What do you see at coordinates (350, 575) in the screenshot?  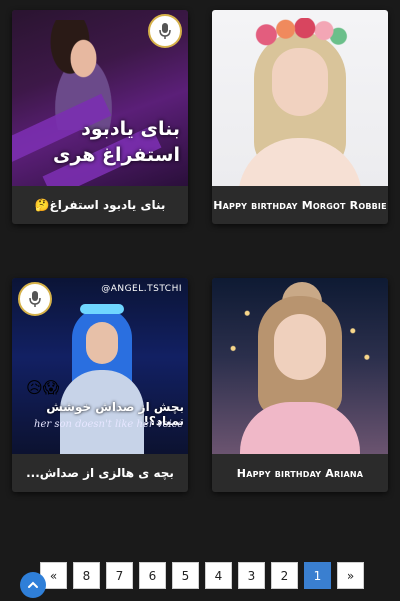 I see `pagination-next: »` at bounding box center [350, 575].